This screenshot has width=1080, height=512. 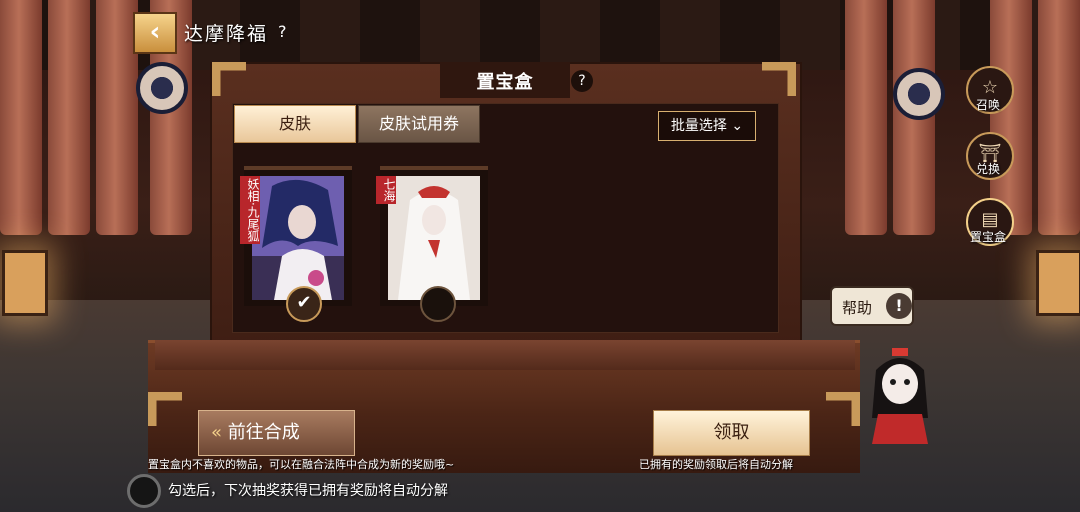 What do you see at coordinates (217, 432) in the screenshot?
I see `double-chevron-left-icon: «` at bounding box center [217, 432].